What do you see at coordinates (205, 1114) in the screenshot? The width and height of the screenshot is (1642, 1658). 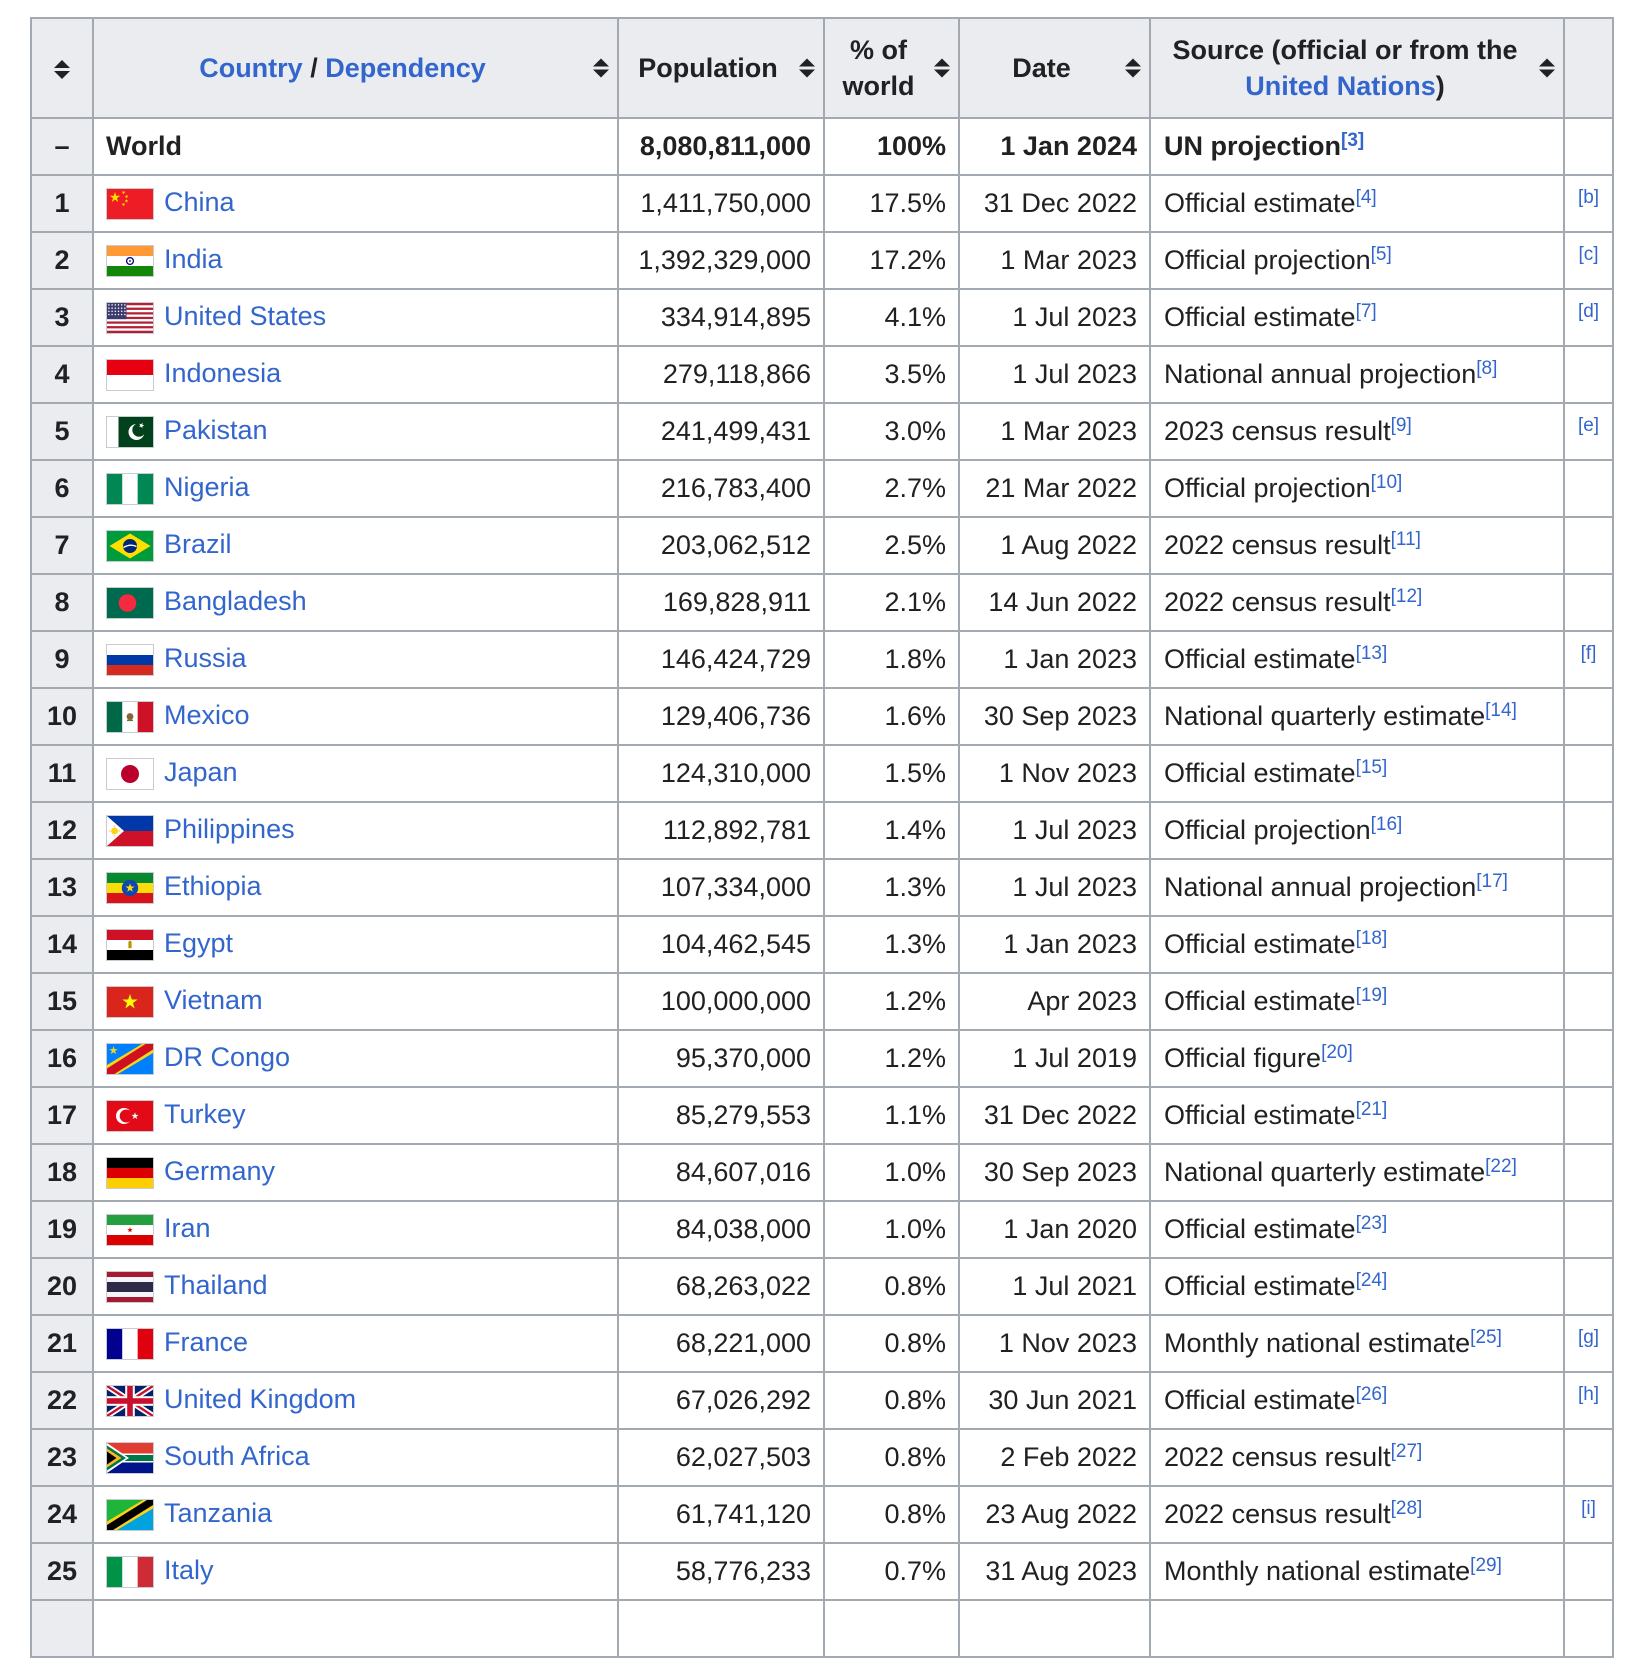 I see `country-link: Turkey` at bounding box center [205, 1114].